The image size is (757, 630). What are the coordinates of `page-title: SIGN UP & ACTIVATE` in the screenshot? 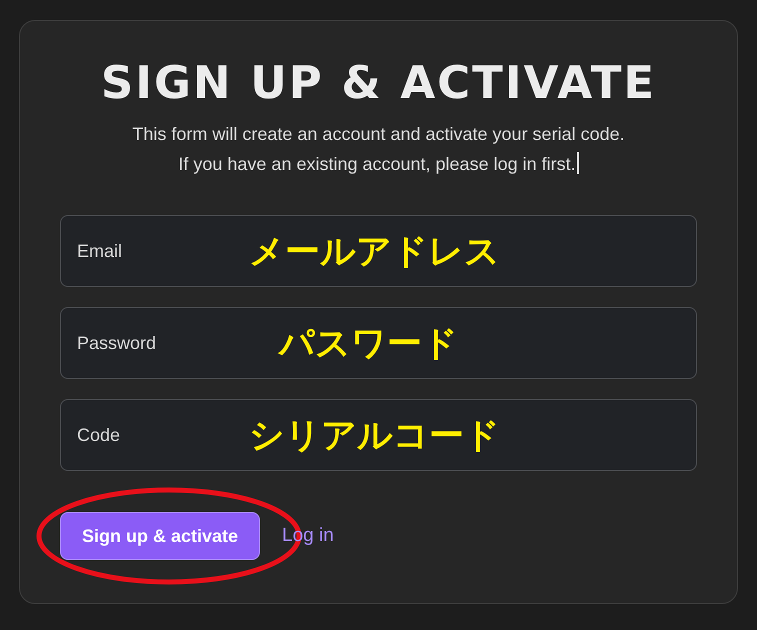 It's located at (379, 83).